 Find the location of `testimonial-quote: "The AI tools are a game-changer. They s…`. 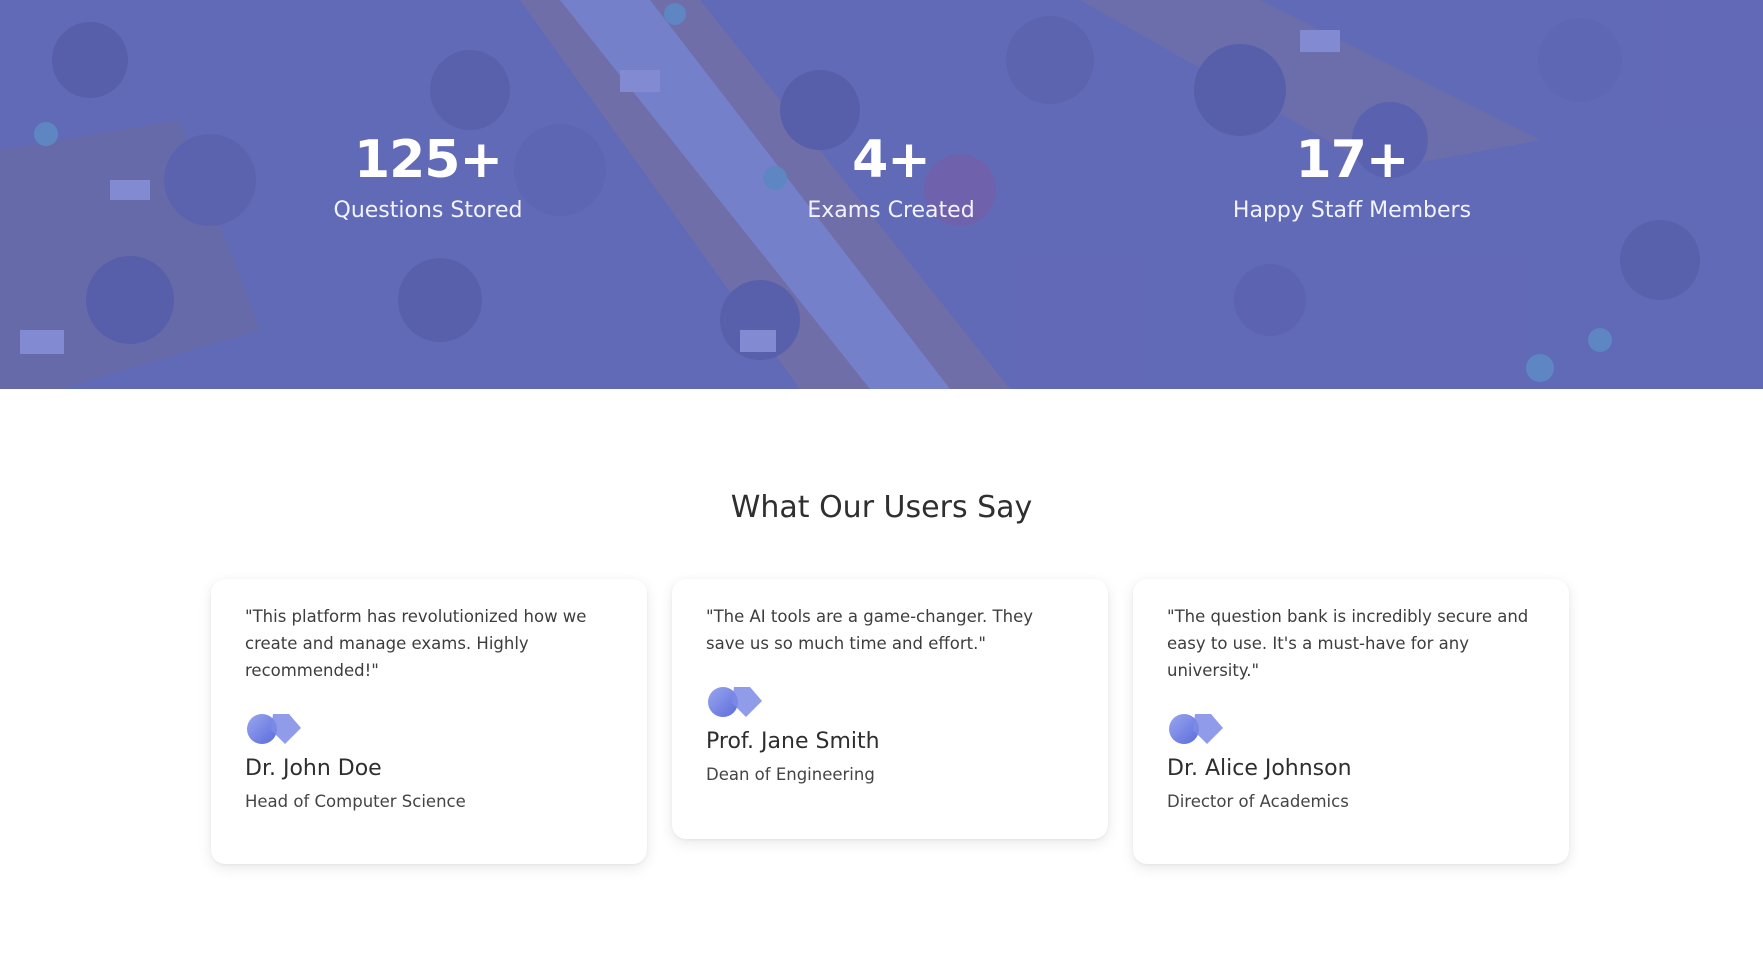

testimonial-quote: "The AI tools are a game-changer. They s… is located at coordinates (869, 630).